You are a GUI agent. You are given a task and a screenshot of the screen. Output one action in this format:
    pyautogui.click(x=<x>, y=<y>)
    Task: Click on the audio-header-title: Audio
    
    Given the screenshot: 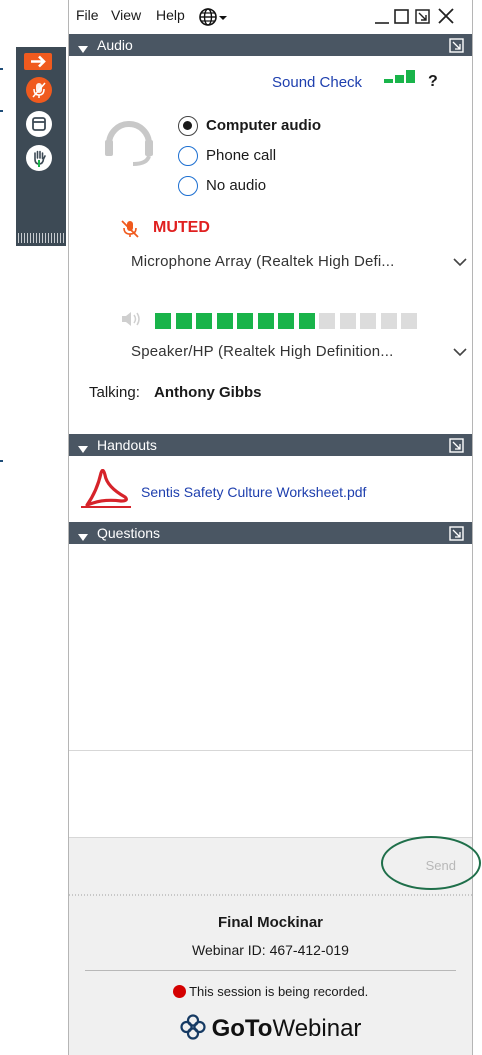 What is the action you would take?
    pyautogui.click(x=115, y=45)
    